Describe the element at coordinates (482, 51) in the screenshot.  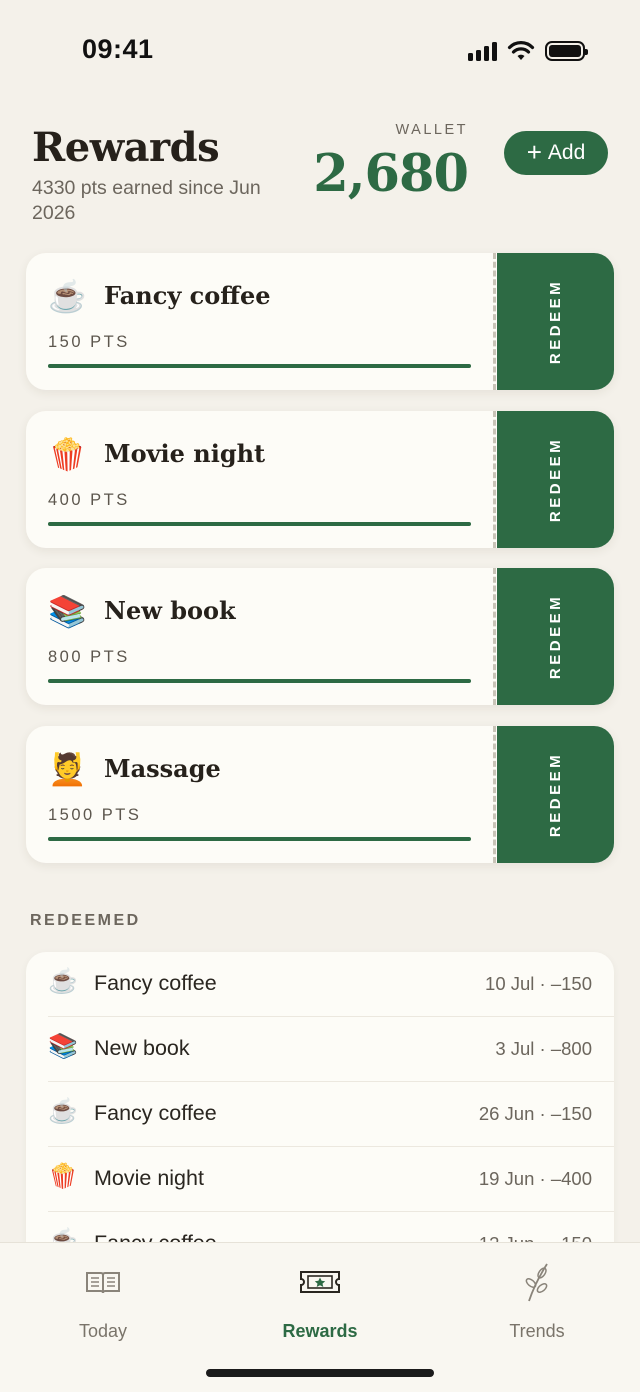
I see `cellular-signal-icon` at that location.